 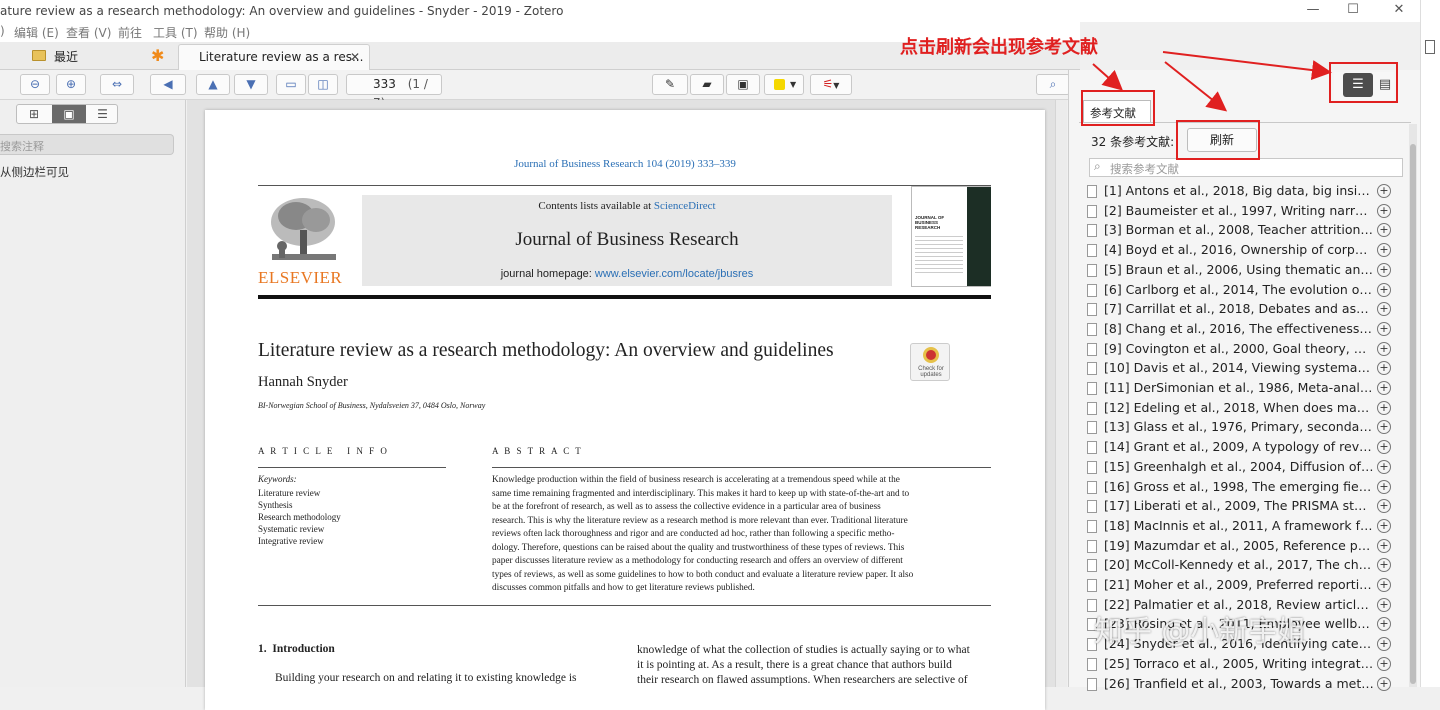 I want to click on highlight-box-refresh, so click(x=1218, y=140).